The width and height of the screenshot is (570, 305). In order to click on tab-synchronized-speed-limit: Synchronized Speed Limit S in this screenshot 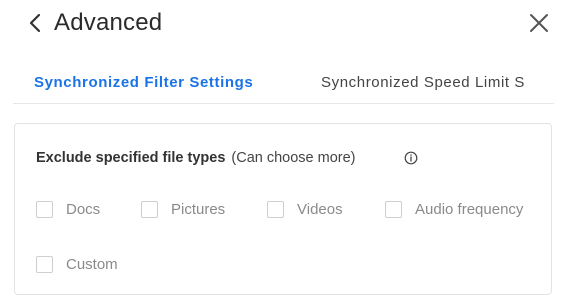, I will do `click(423, 83)`.